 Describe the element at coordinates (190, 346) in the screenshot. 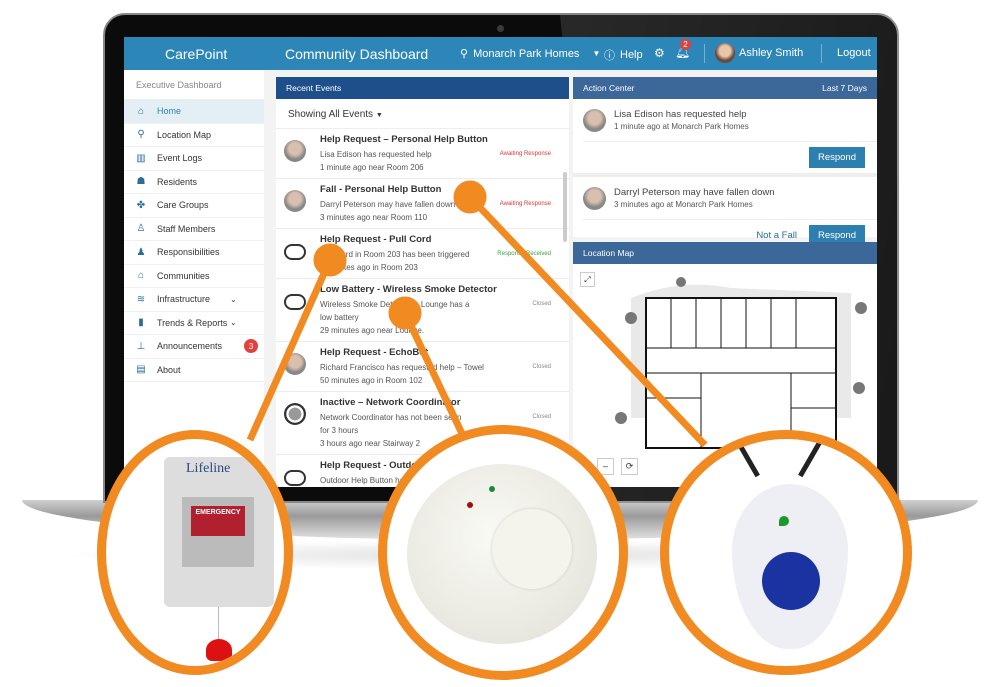

I see `sidebar-item-label: Announcements` at that location.